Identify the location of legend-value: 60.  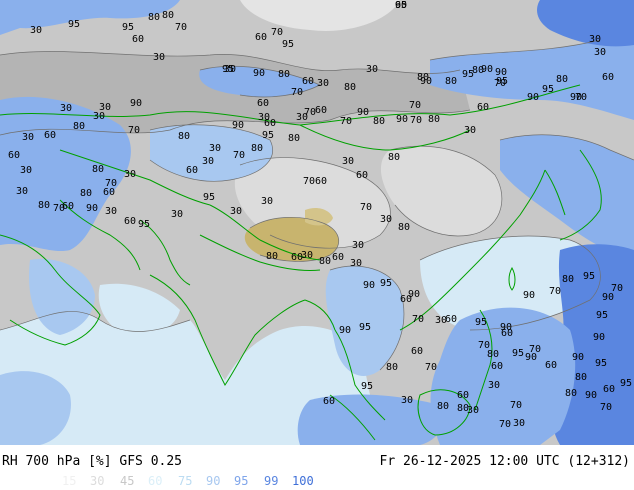
(155, 481).